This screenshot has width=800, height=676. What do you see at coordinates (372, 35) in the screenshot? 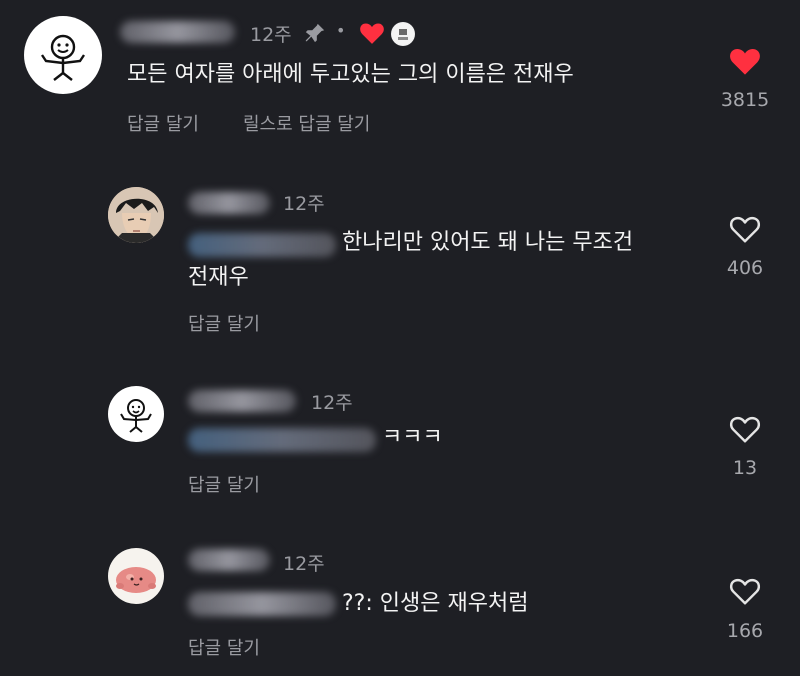
I see `creator-liked-heart-icon` at bounding box center [372, 35].